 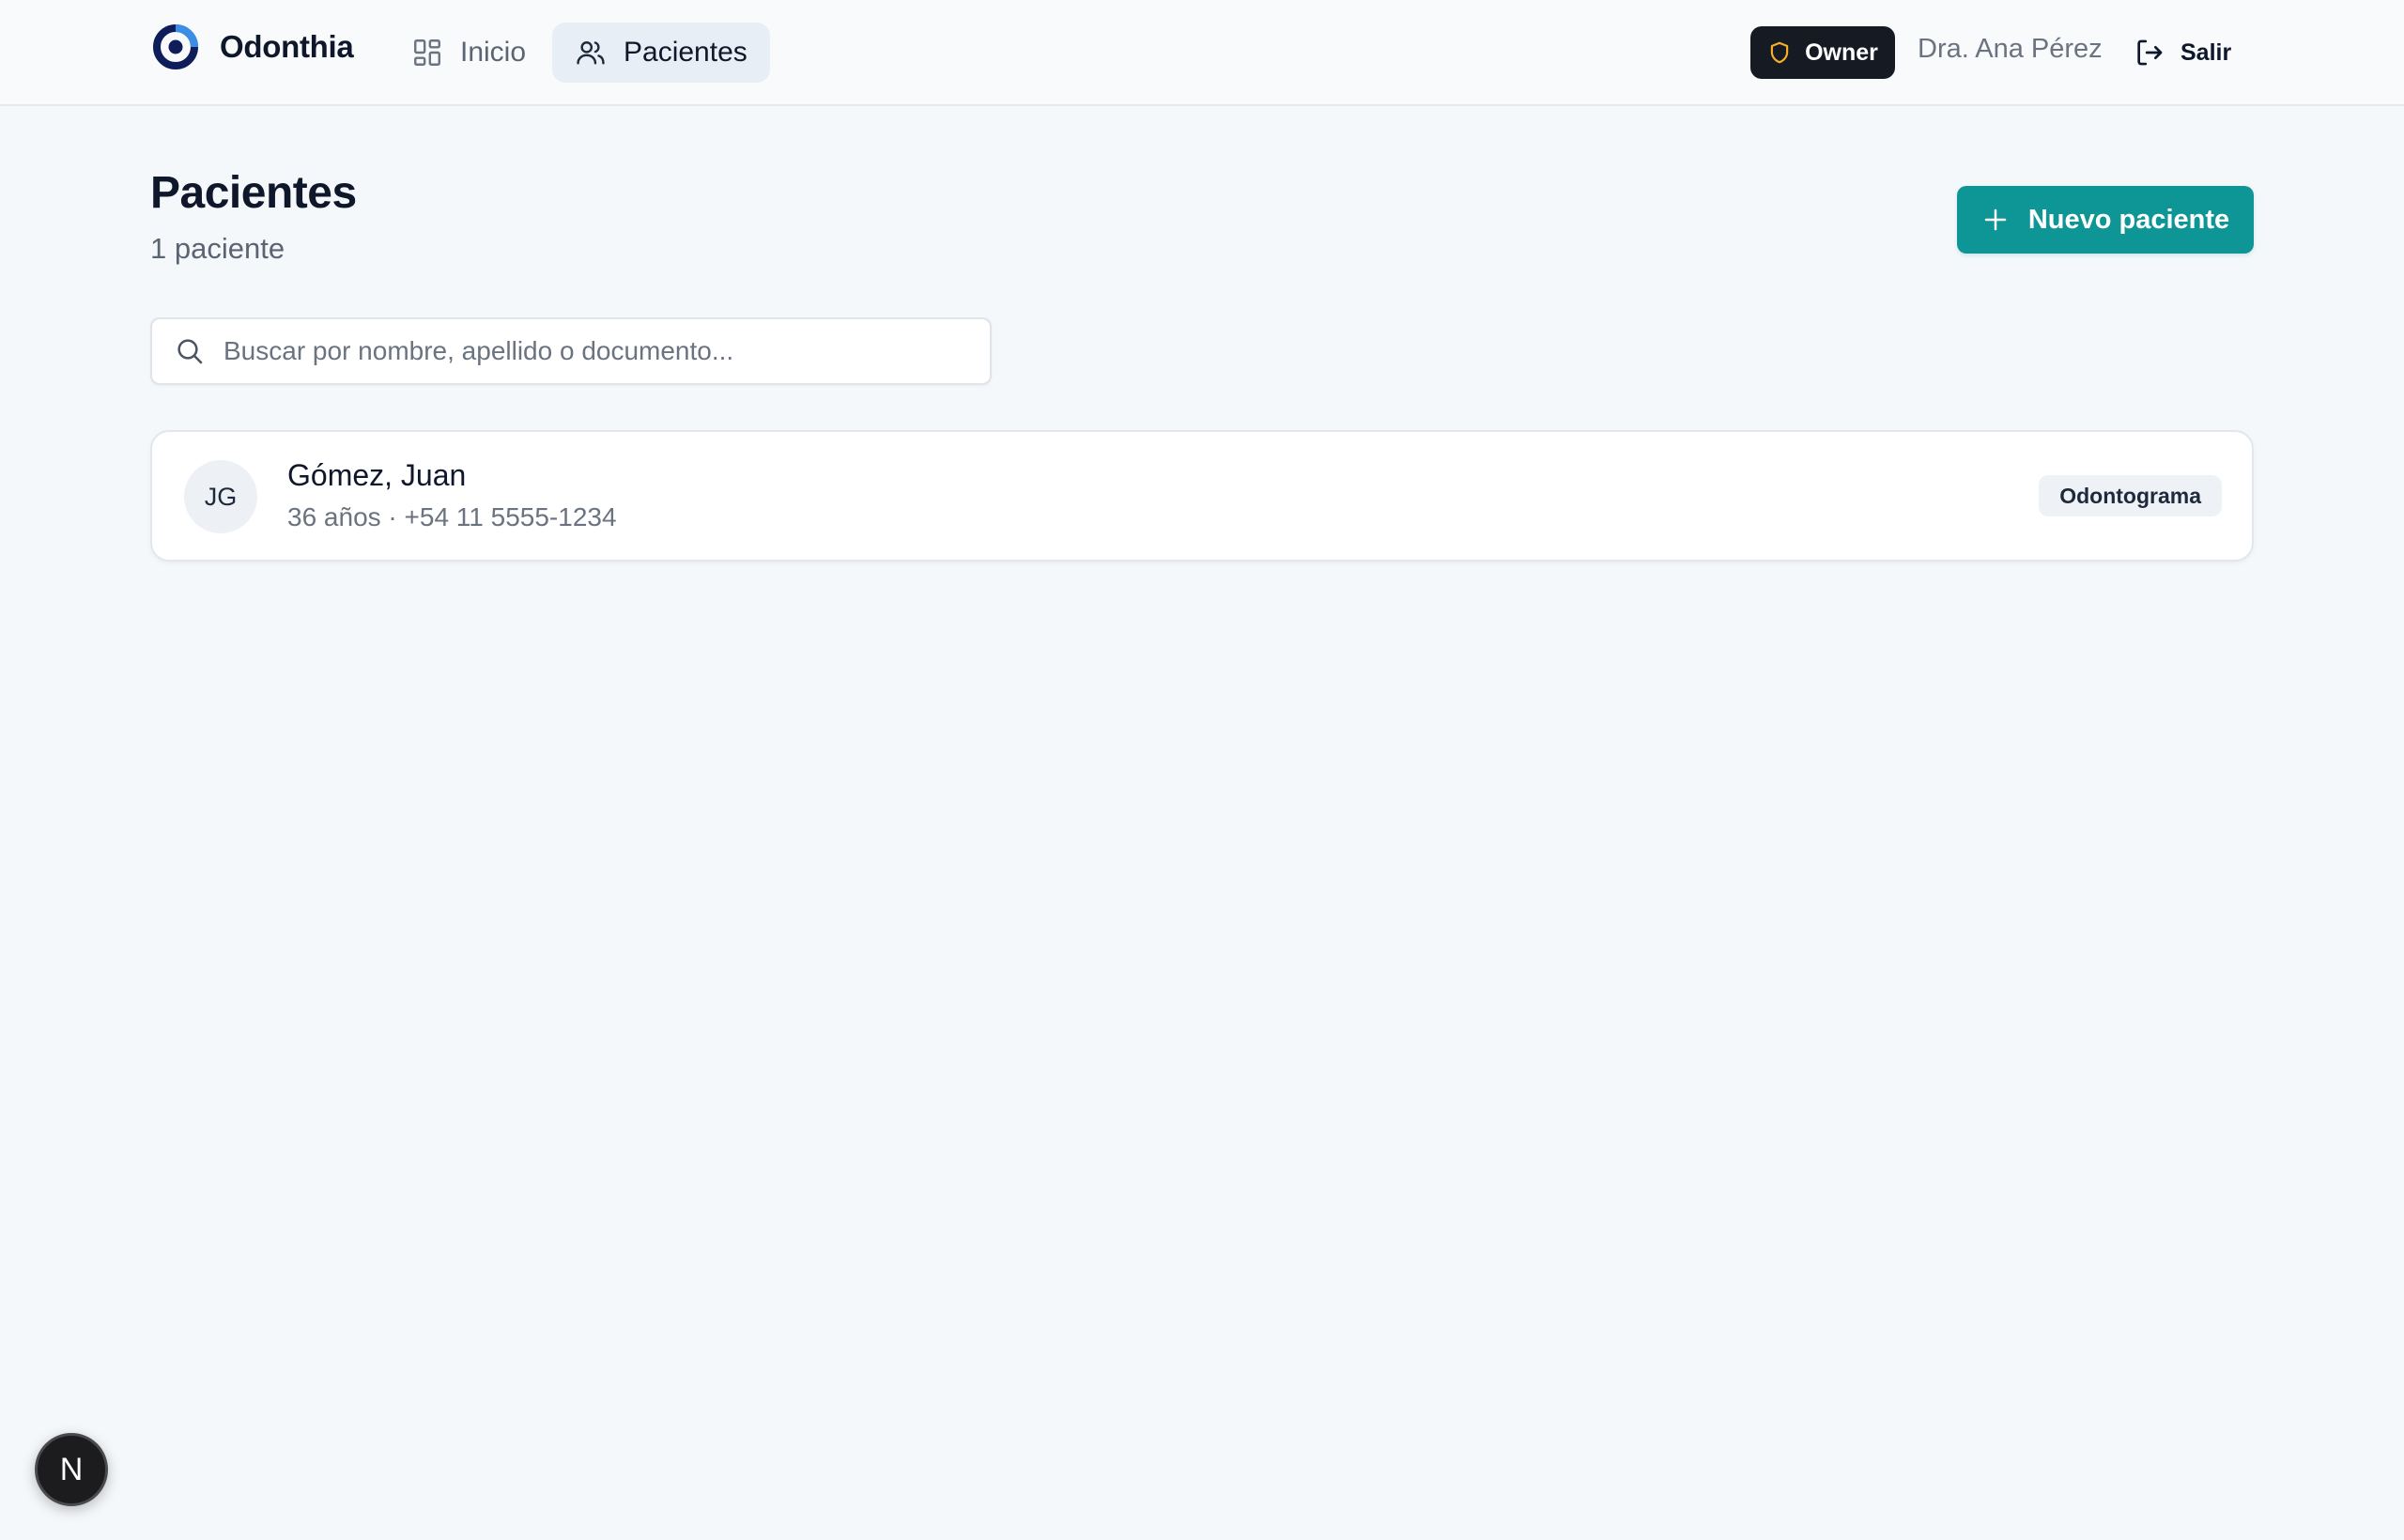 I want to click on patient-count: 1 paciente, so click(x=217, y=248).